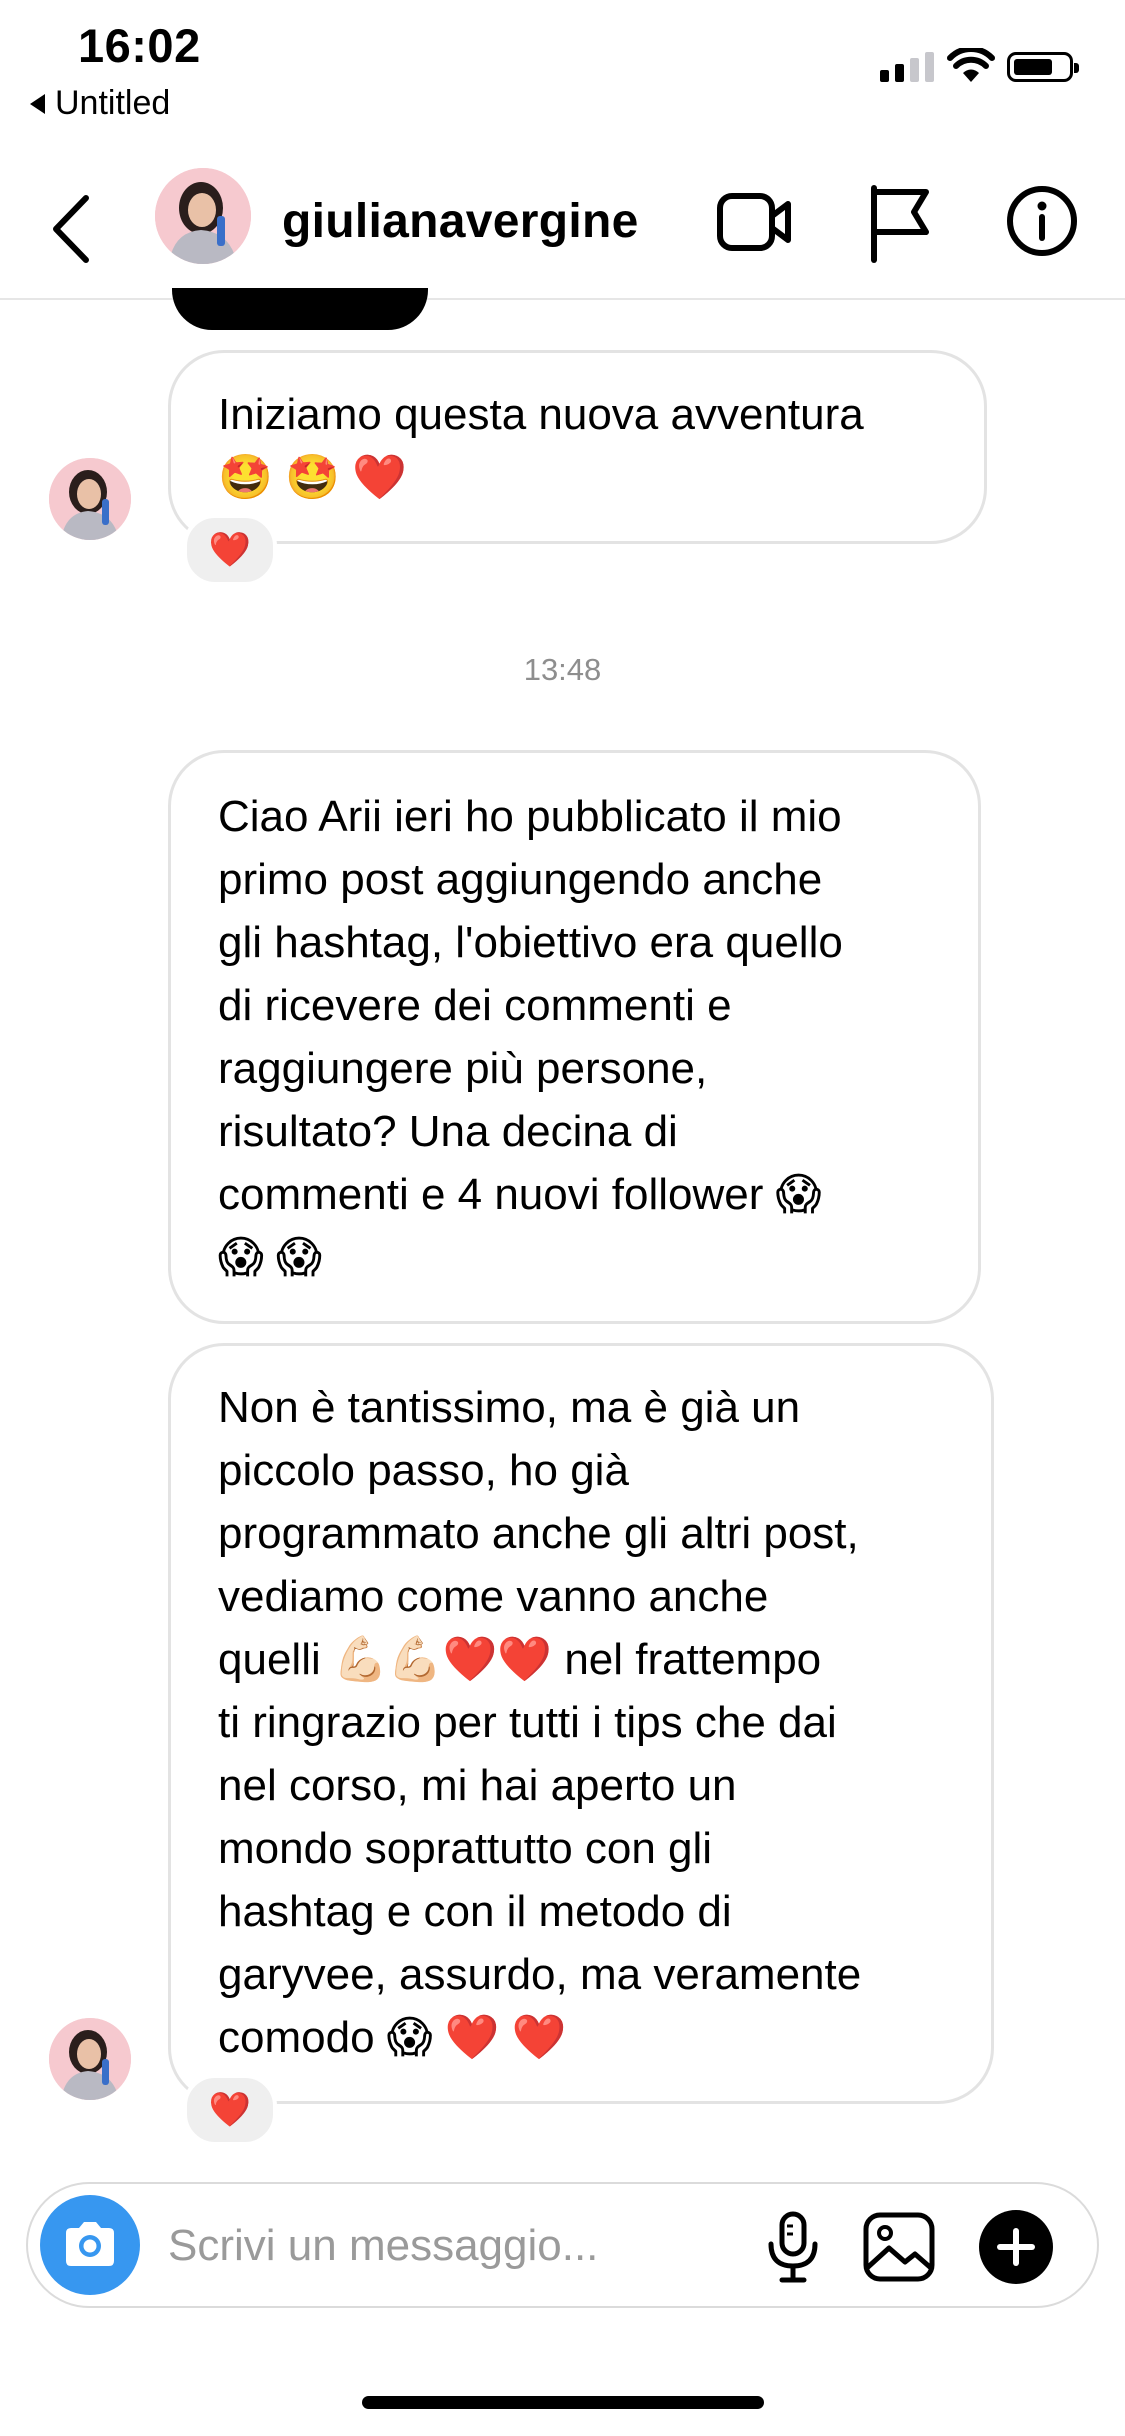 This screenshot has width=1125, height=2436. I want to click on message-composer, so click(562, 2245).